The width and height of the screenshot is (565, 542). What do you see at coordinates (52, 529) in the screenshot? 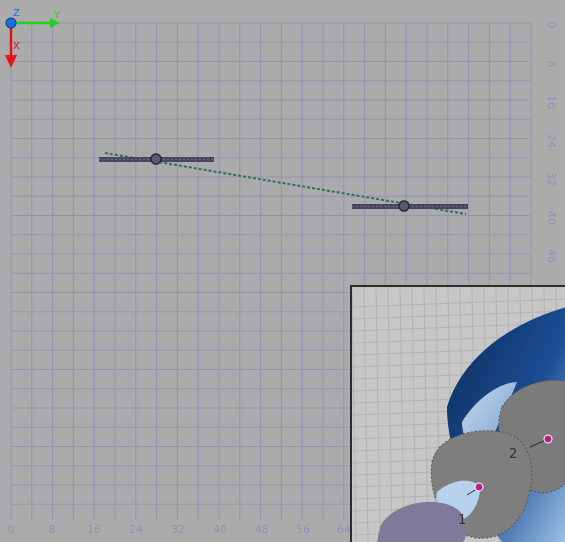
I see `ruler-x-label: 8` at bounding box center [52, 529].